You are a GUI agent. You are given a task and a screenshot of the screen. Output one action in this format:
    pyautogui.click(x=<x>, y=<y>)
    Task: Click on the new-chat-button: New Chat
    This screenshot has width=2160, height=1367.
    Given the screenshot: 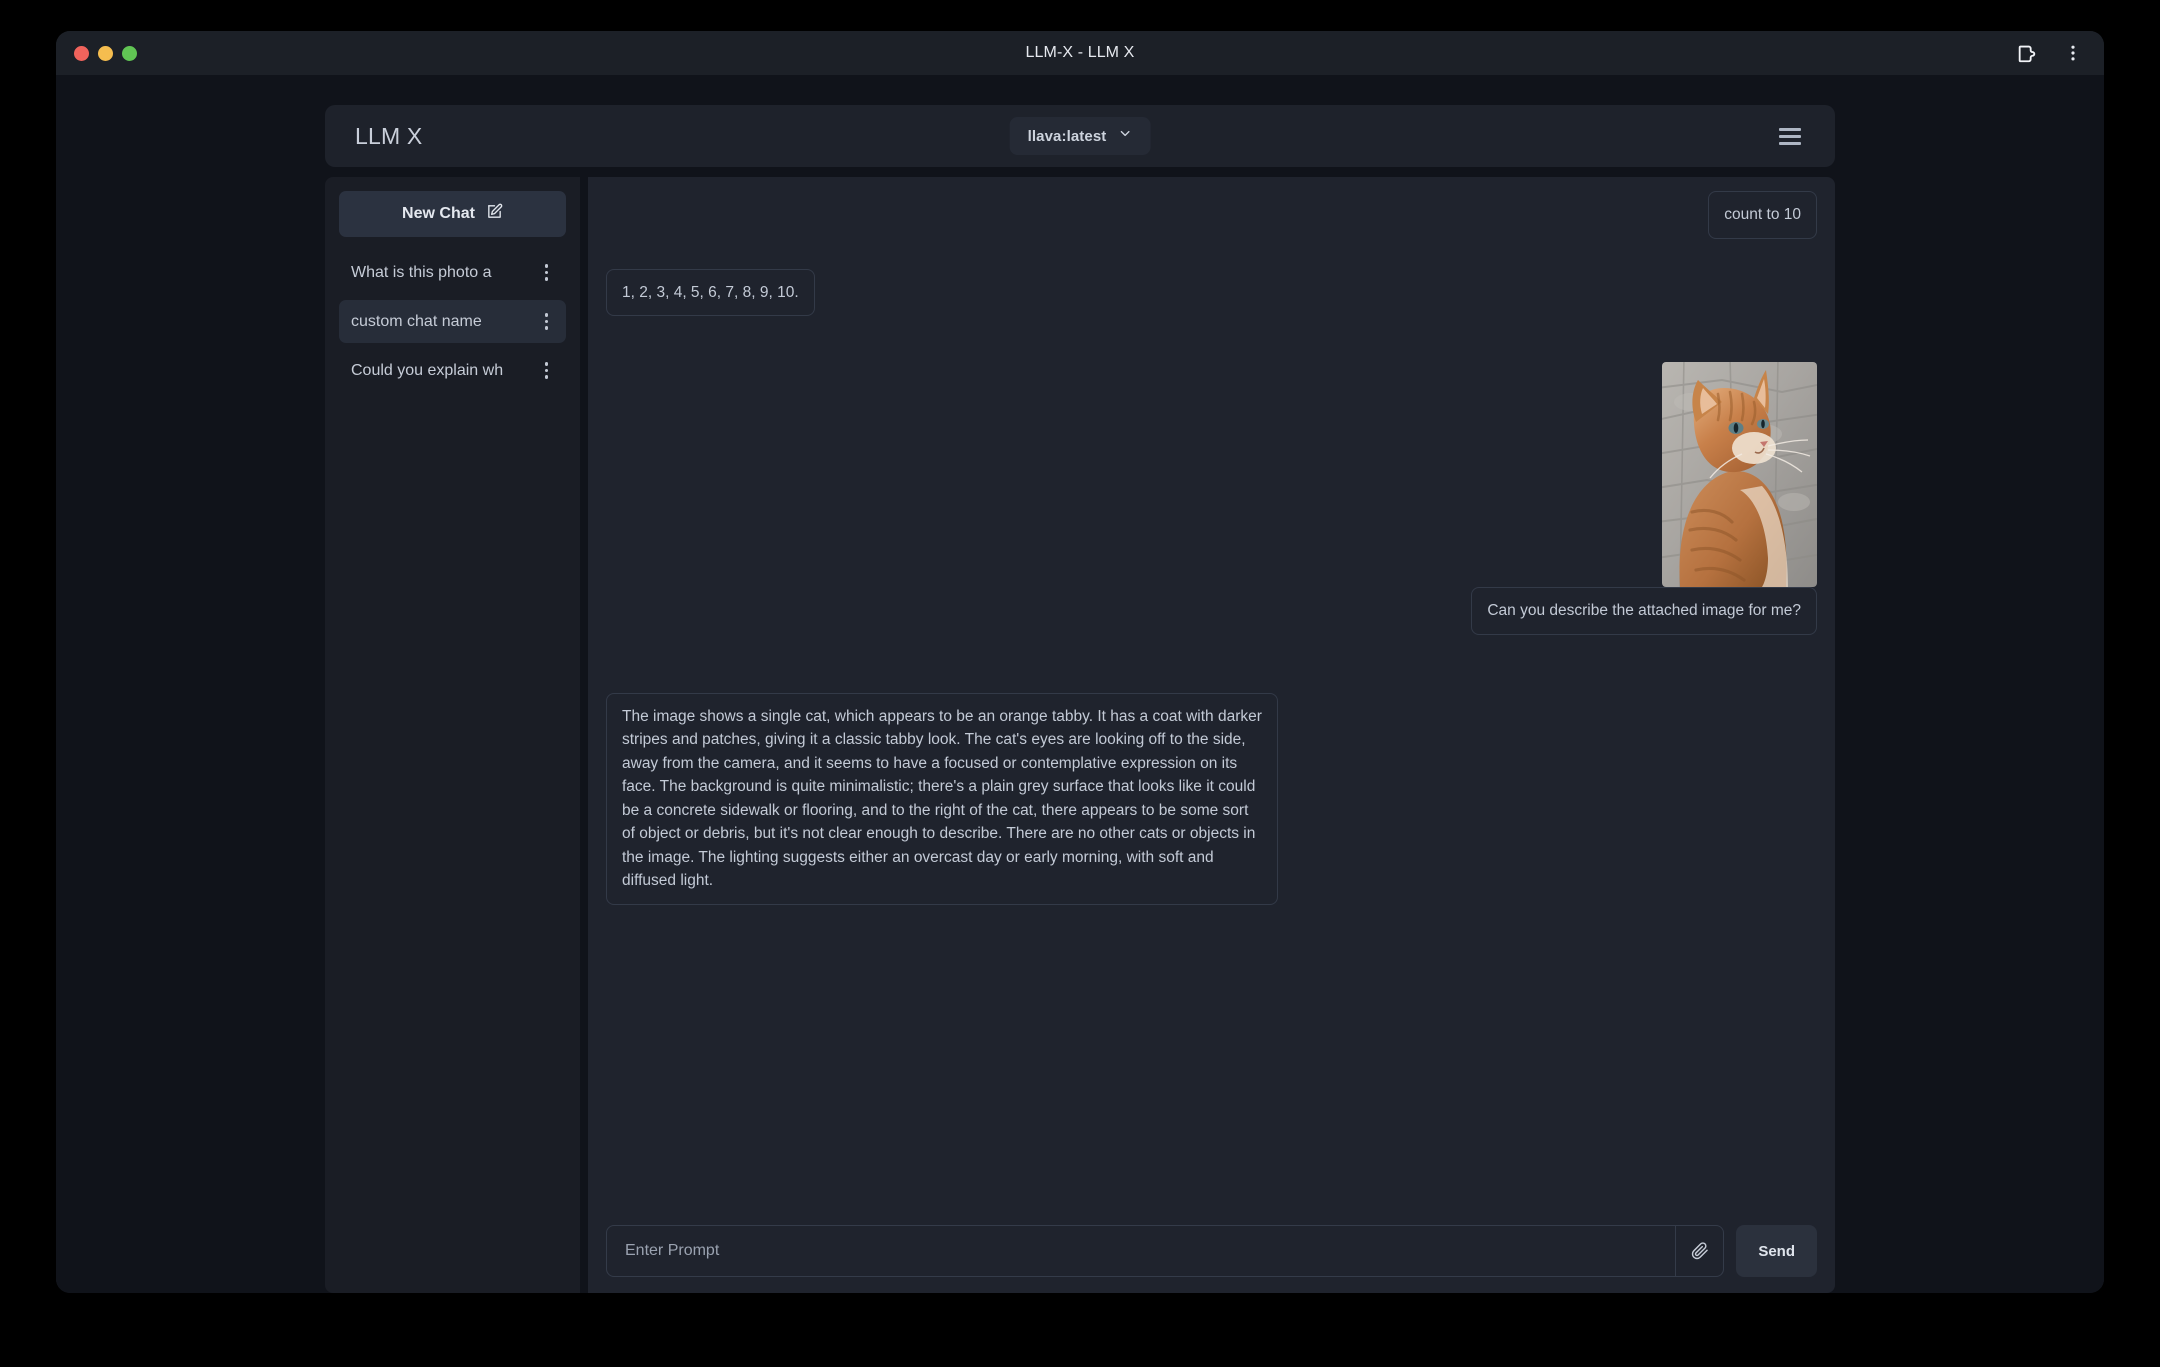 What is the action you would take?
    pyautogui.click(x=452, y=214)
    